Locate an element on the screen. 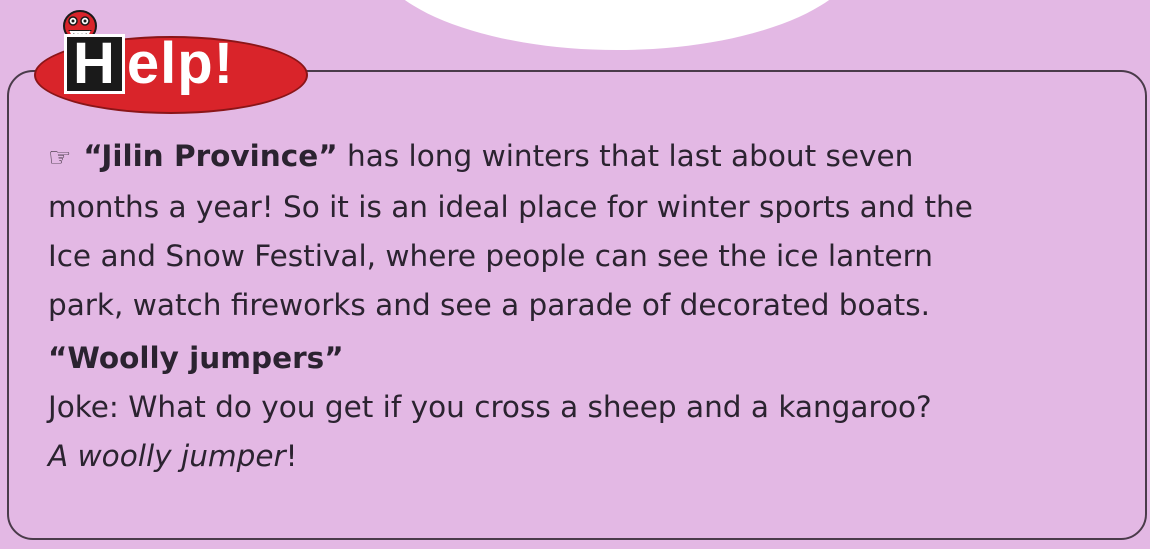 The width and height of the screenshot is (1150, 549). jilin-text-line1: has long winters that last about seven is located at coordinates (625, 156).